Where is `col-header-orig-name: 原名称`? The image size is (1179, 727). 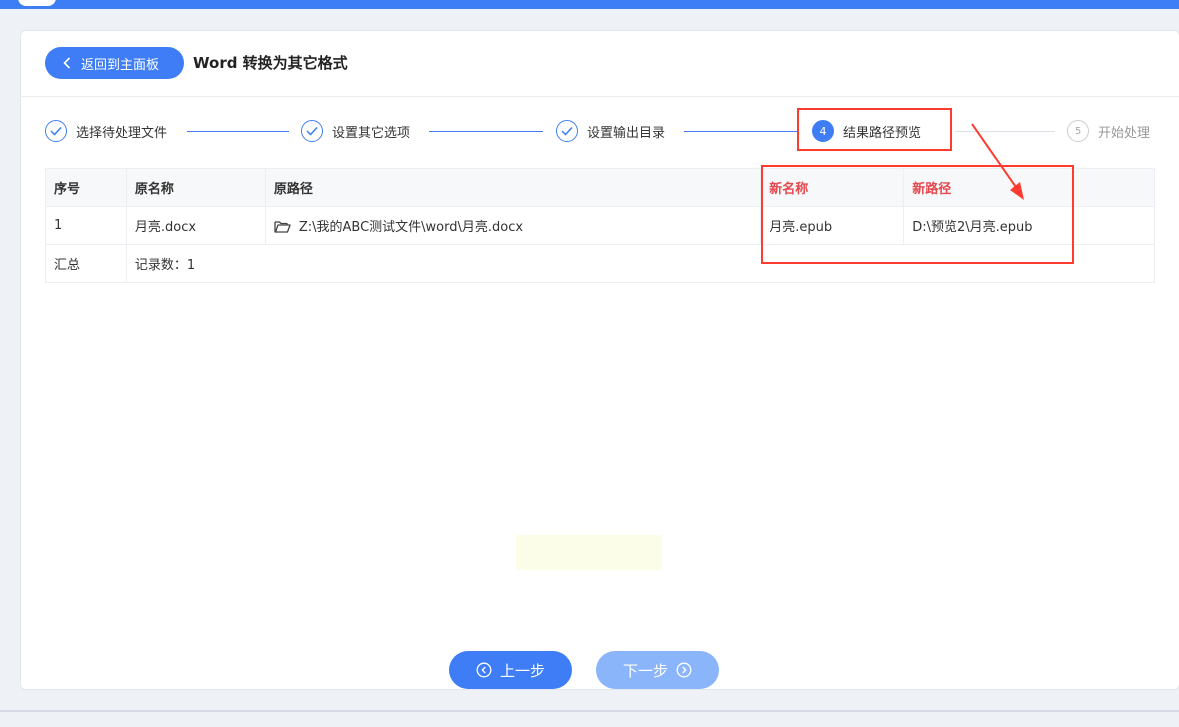 col-header-orig-name: 原名称 is located at coordinates (195, 187).